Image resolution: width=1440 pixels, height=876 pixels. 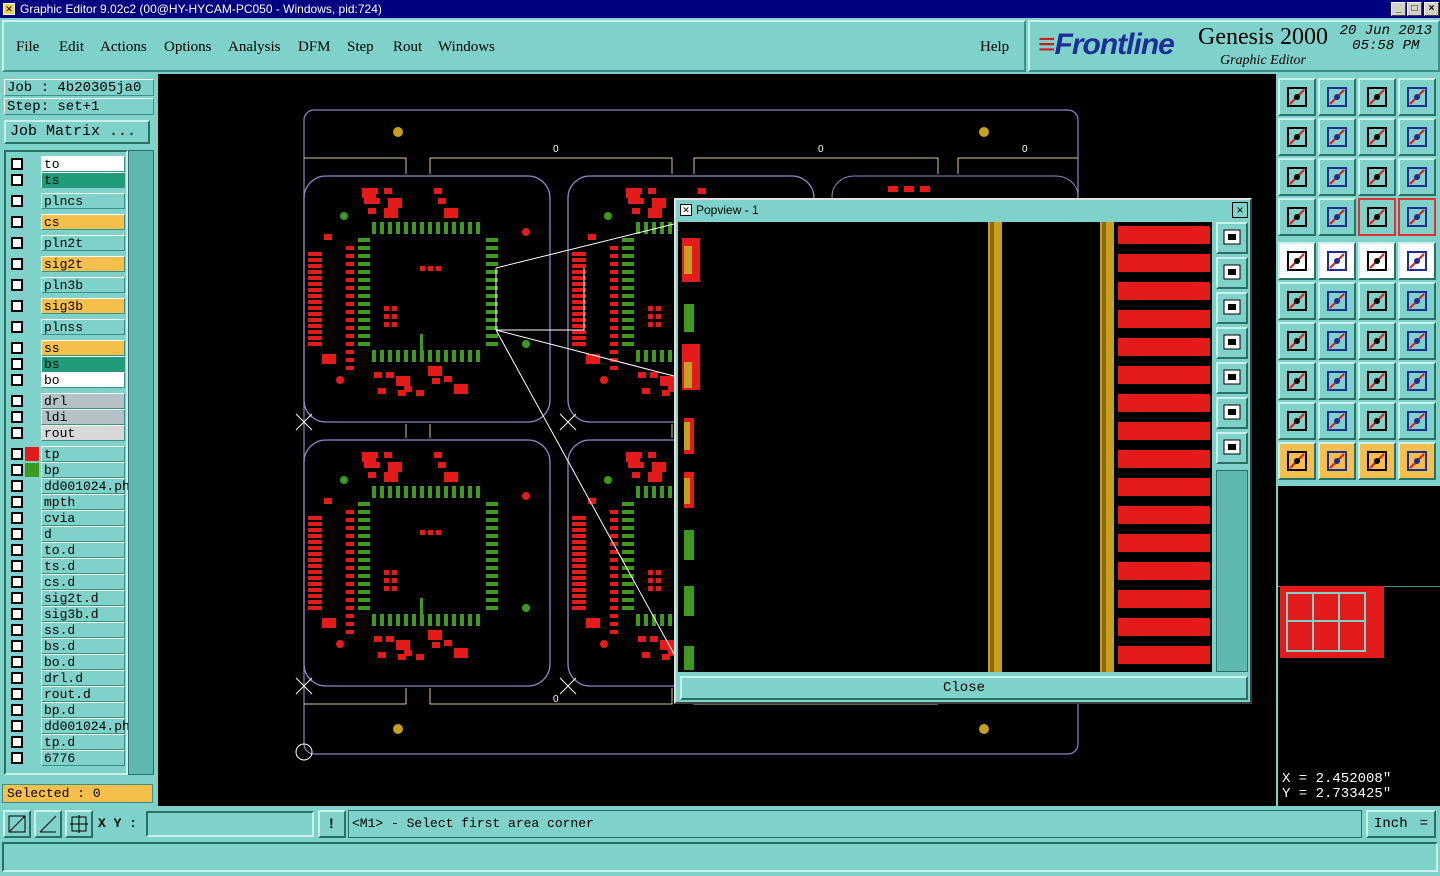 I want to click on diagonal-icon, so click(x=1337, y=341).